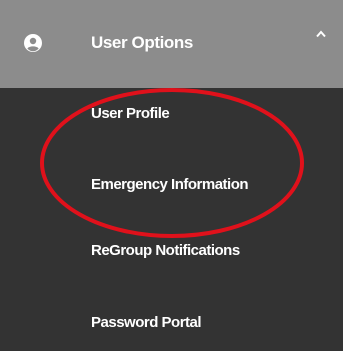 The height and width of the screenshot is (351, 351). What do you see at coordinates (165, 251) in the screenshot?
I see `menu-item-regroup-notifications: ReGroup Notifications` at bounding box center [165, 251].